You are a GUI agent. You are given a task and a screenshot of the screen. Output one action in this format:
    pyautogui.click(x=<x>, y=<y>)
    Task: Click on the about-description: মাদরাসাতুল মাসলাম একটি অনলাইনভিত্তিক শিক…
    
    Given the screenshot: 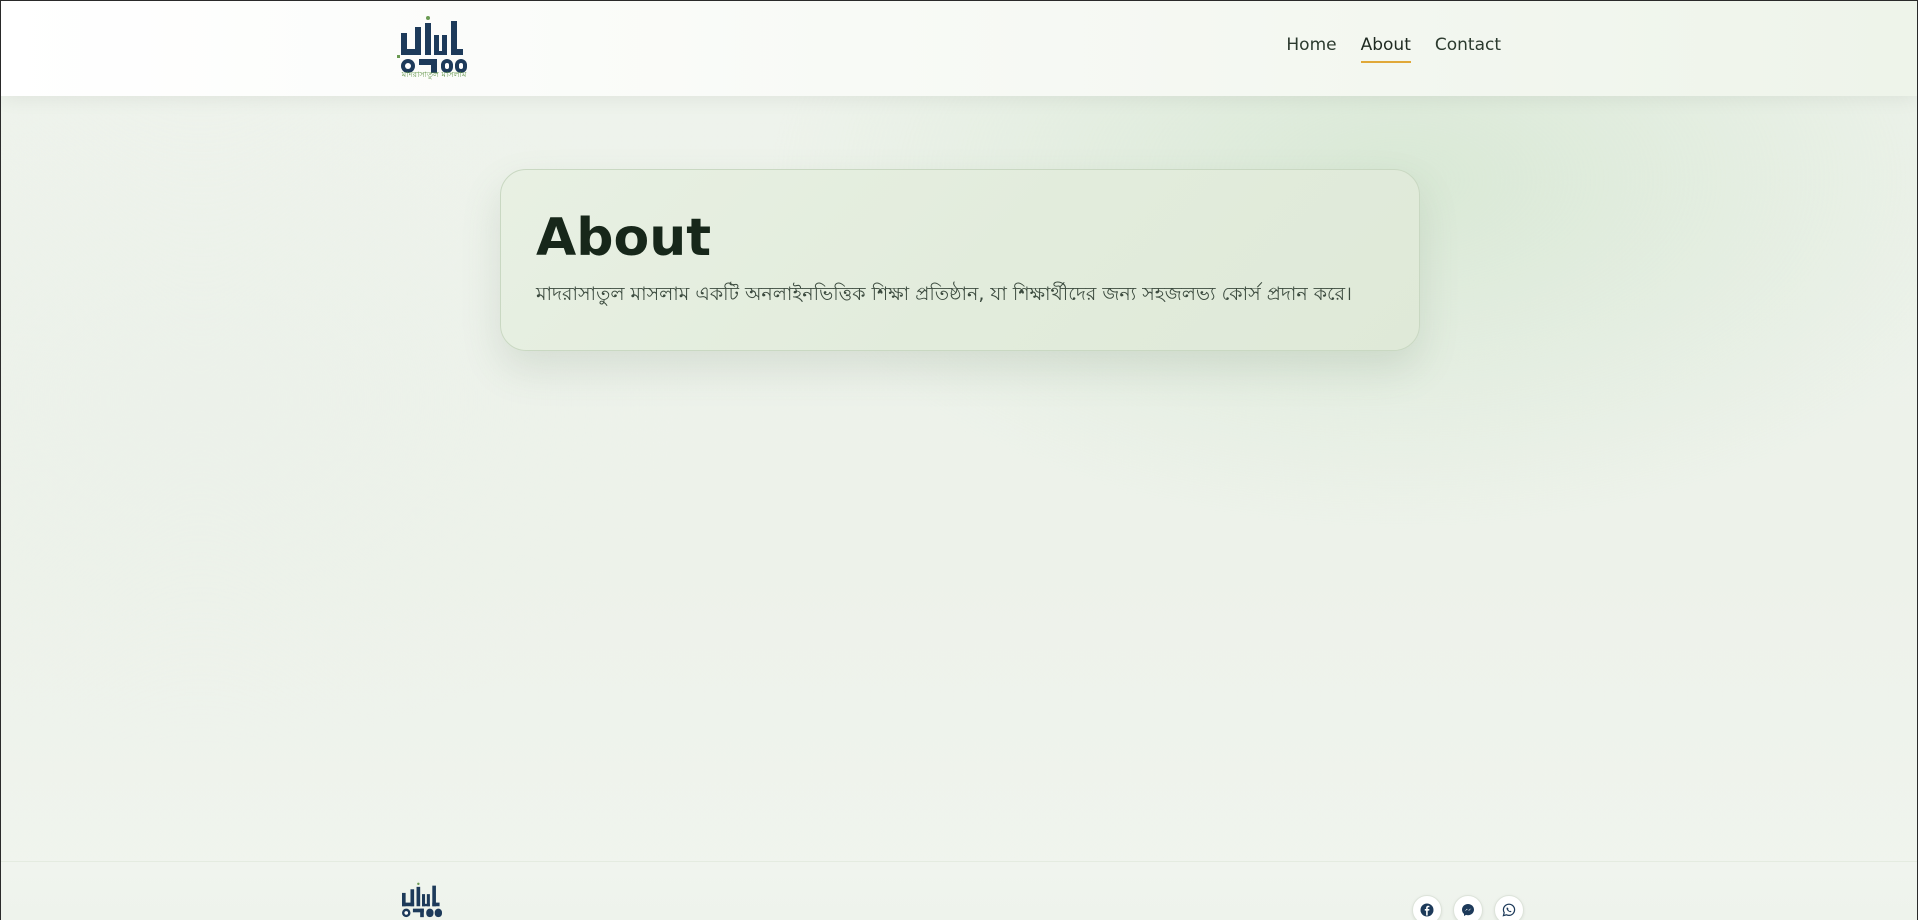 What is the action you would take?
    pyautogui.click(x=944, y=294)
    